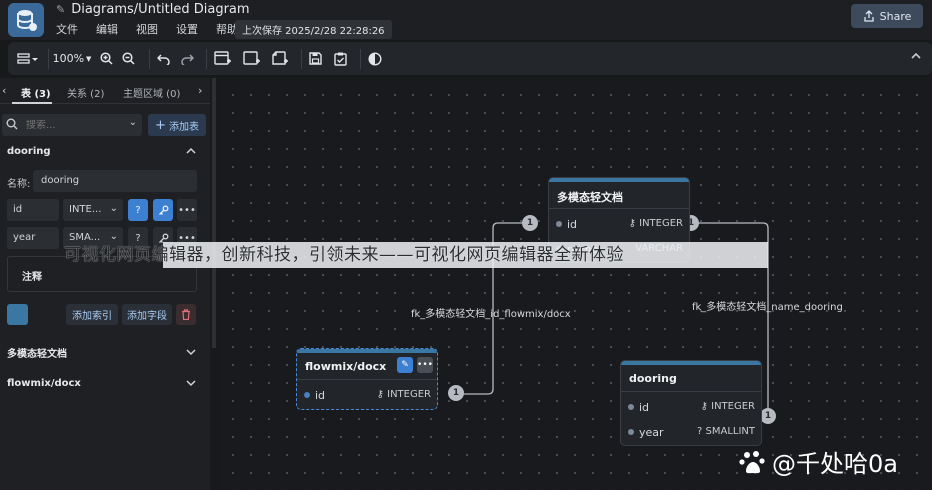 Image resolution: width=932 pixels, height=490 pixels. What do you see at coordinates (651, 432) in the screenshot?
I see `field-name: year` at bounding box center [651, 432].